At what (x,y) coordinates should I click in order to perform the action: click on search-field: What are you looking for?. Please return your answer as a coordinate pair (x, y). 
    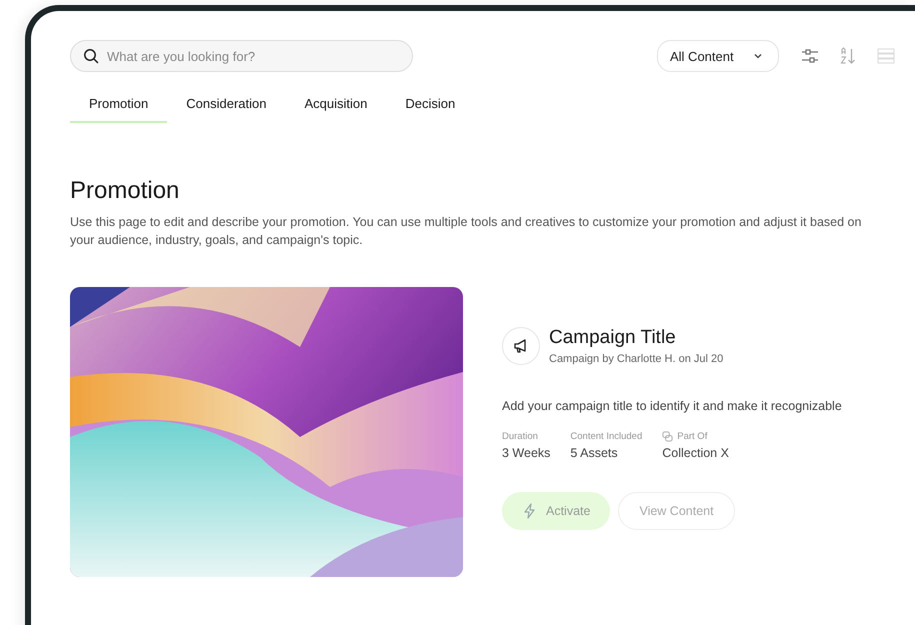
    Looking at the image, I should click on (241, 56).